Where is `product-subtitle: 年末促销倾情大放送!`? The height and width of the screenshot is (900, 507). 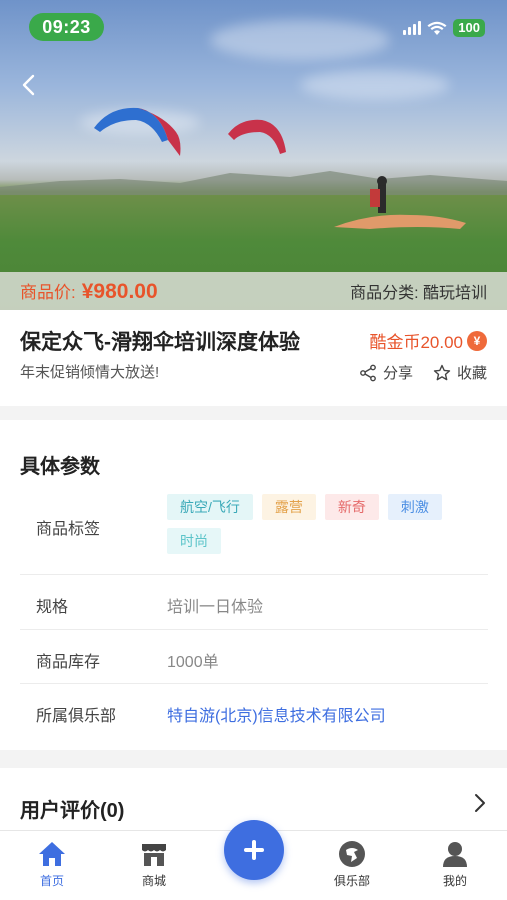
product-subtitle: 年末促销倾情大放送! is located at coordinates (90, 372).